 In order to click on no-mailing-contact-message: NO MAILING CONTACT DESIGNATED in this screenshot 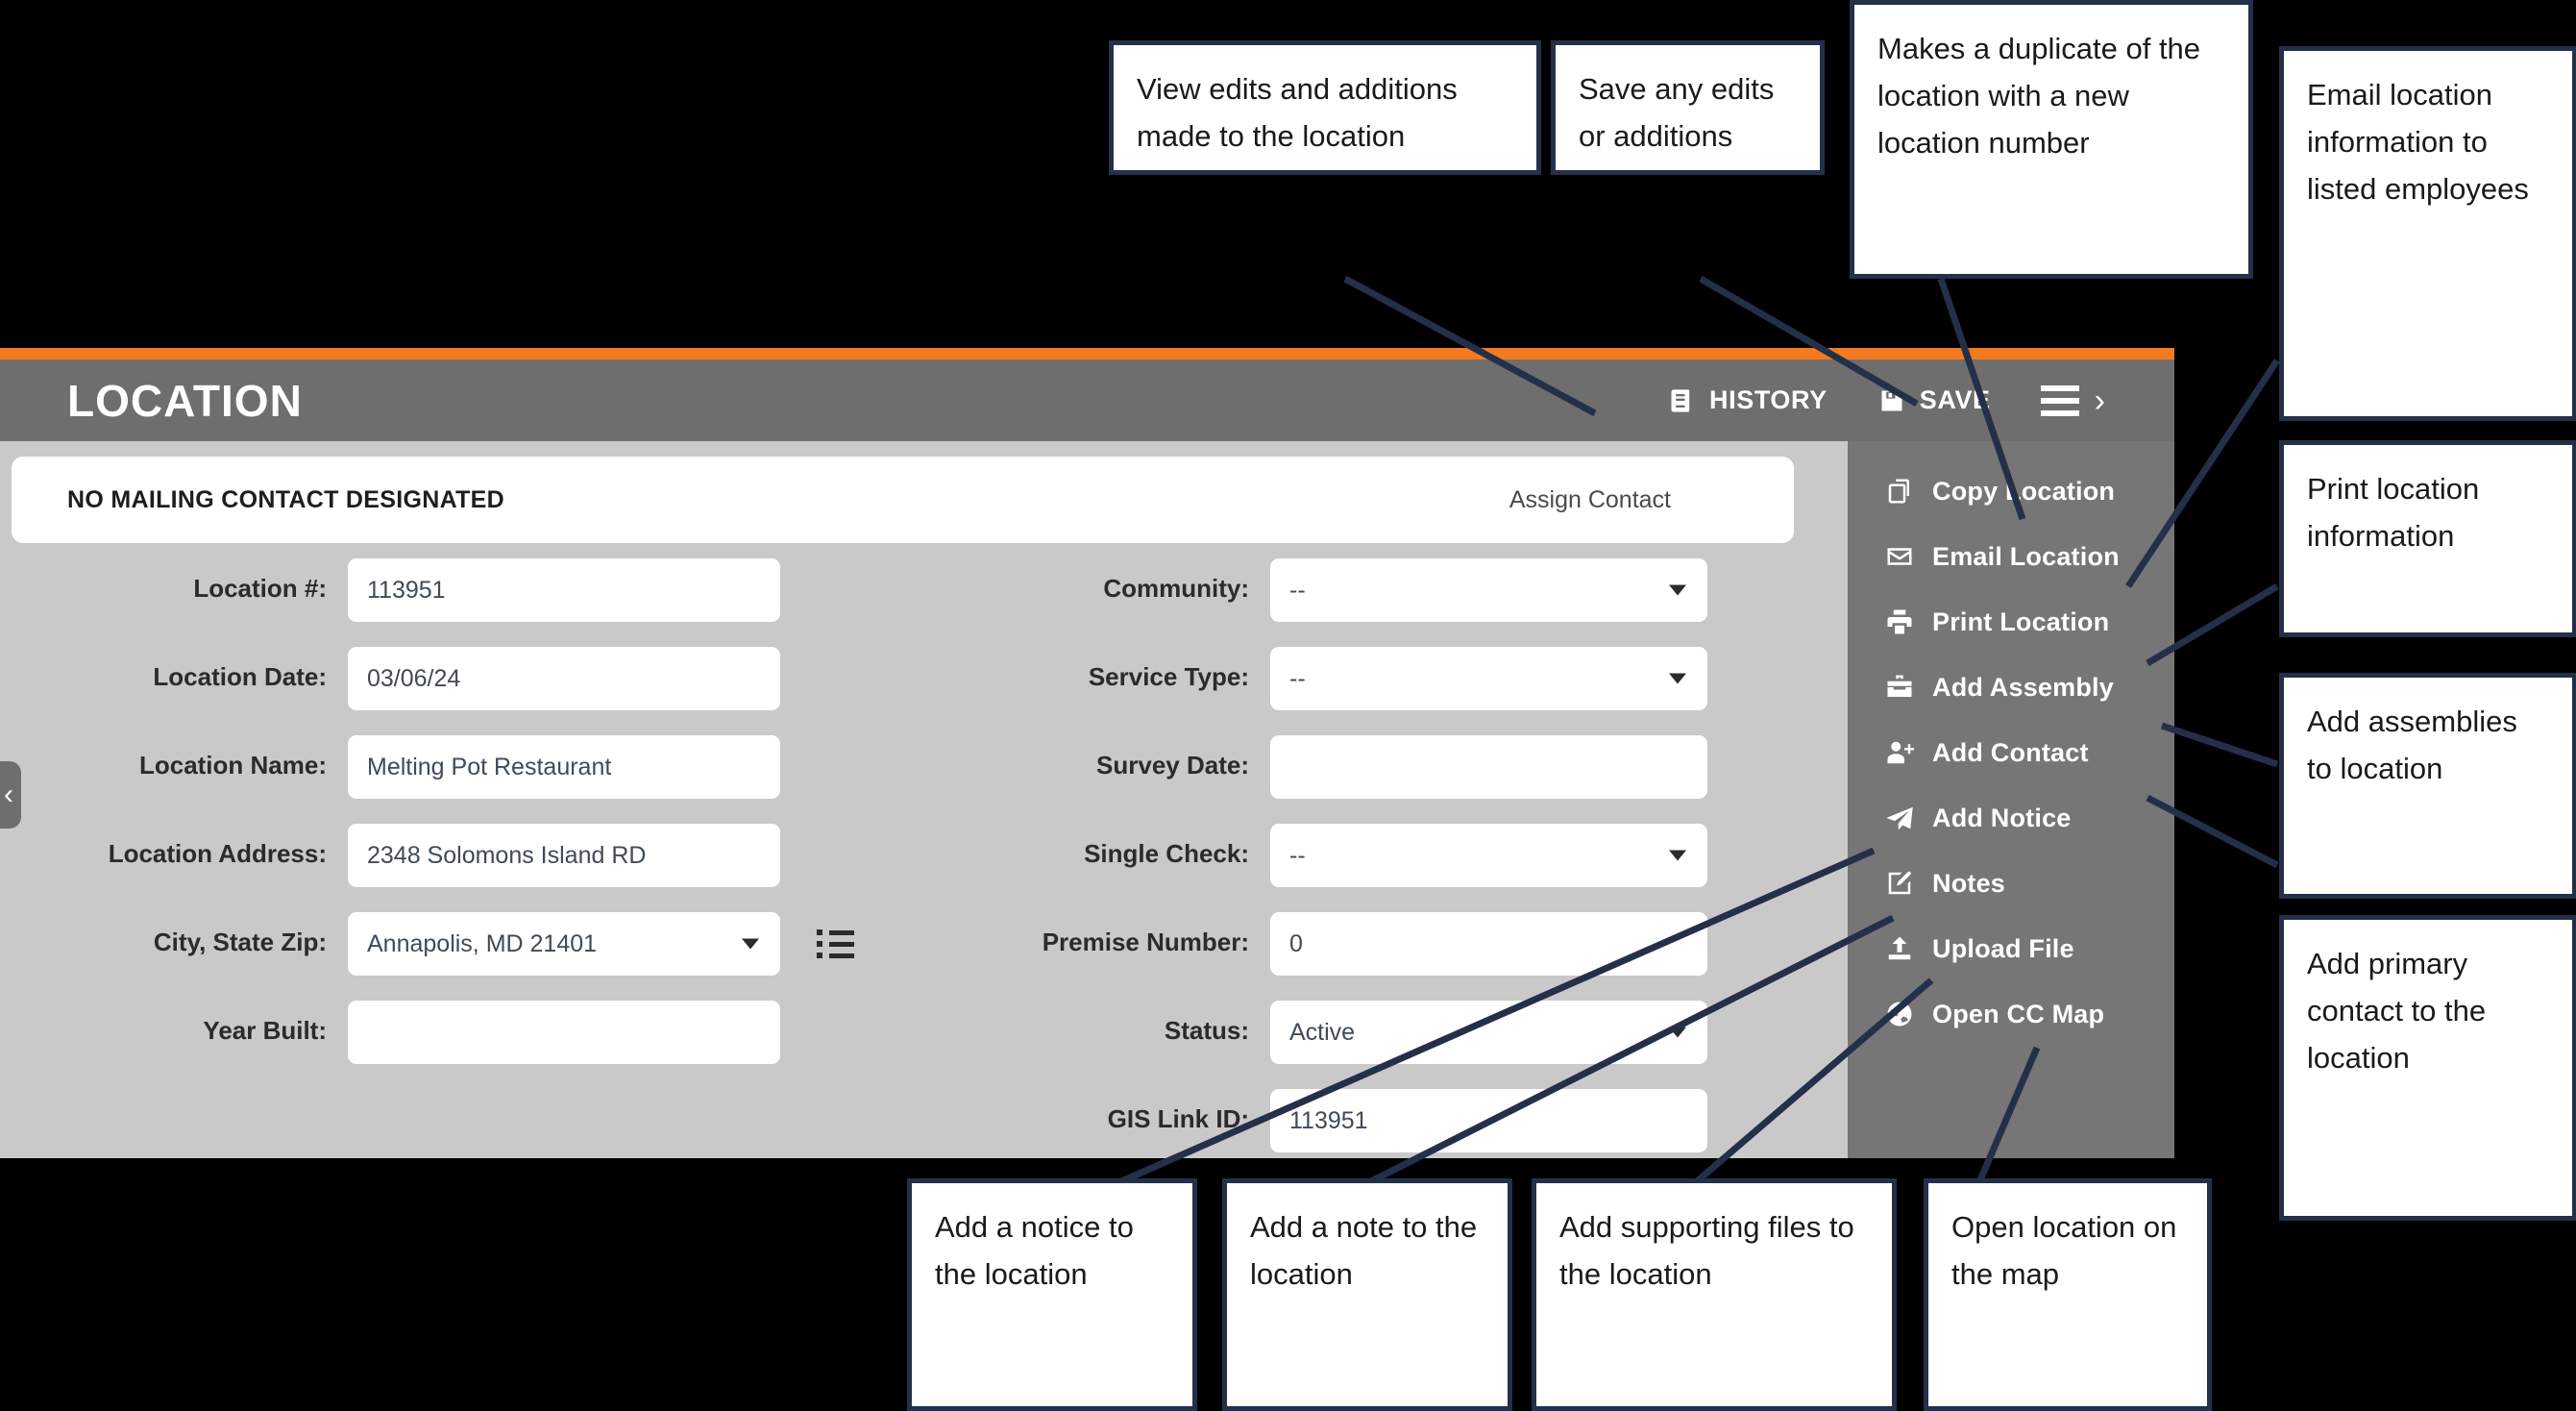, I will do `click(285, 499)`.